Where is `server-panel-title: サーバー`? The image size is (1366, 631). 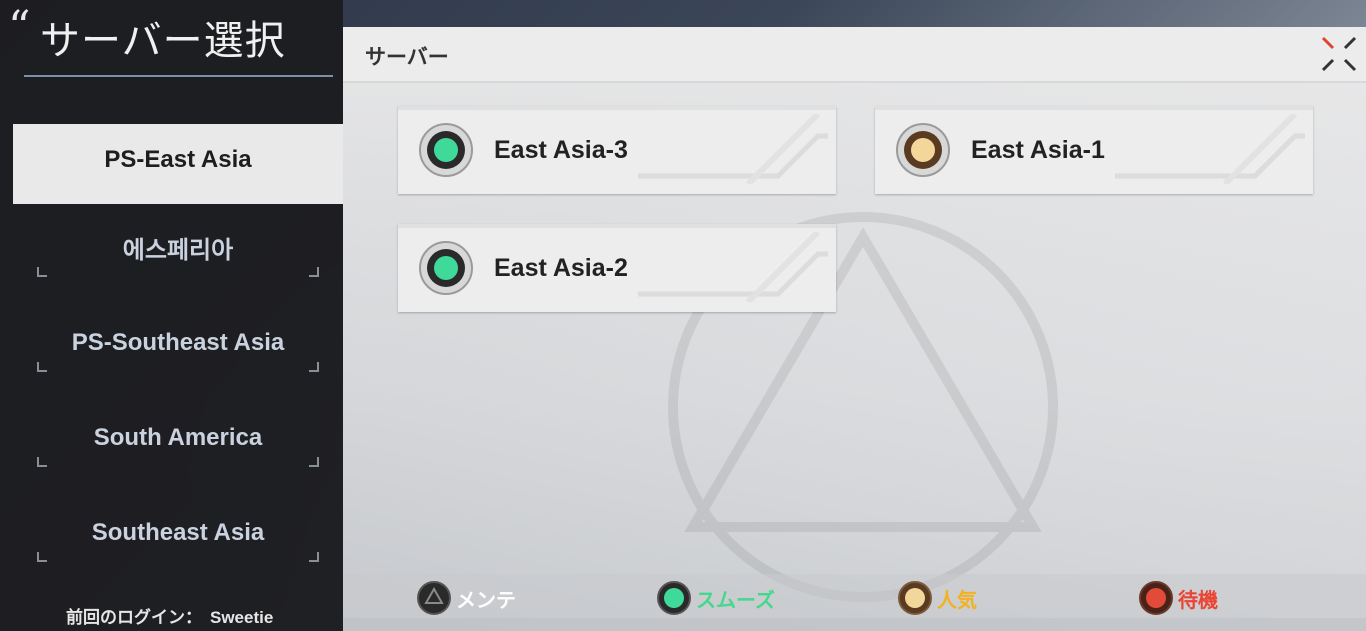
server-panel-title: サーバー is located at coordinates (407, 57).